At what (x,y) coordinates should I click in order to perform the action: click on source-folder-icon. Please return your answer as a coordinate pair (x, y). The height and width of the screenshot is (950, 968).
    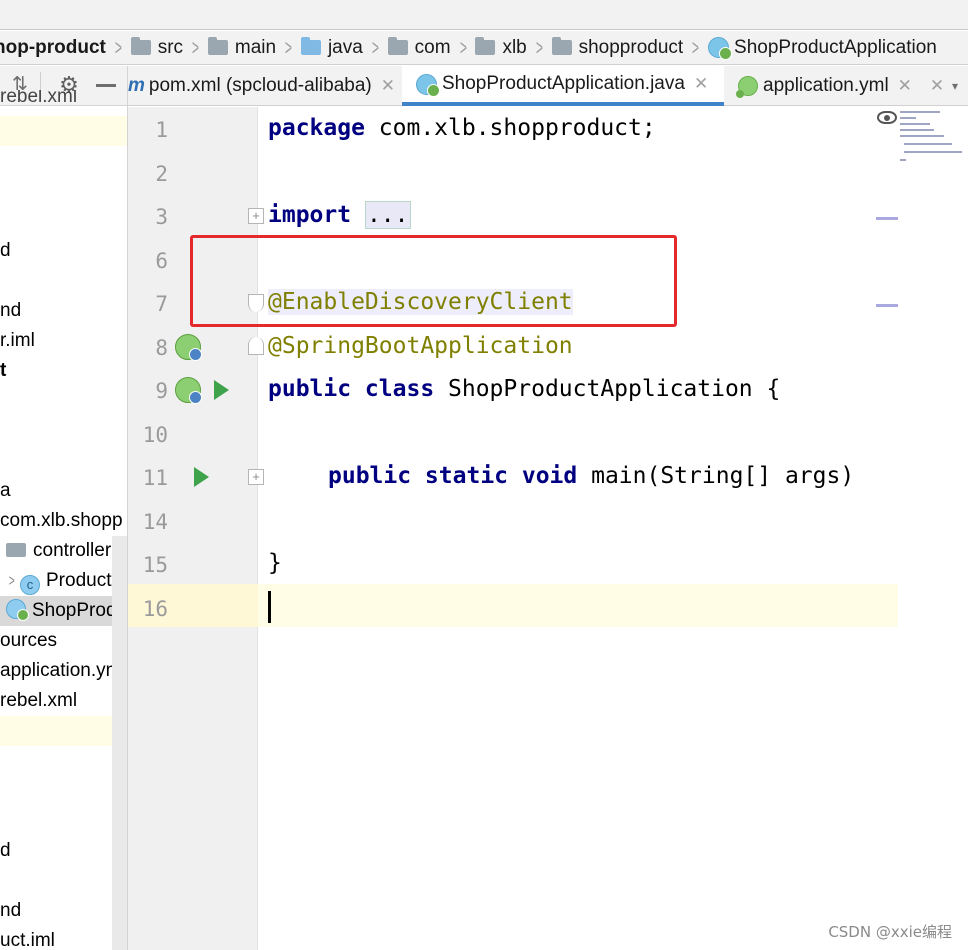
    Looking at the image, I should click on (310, 46).